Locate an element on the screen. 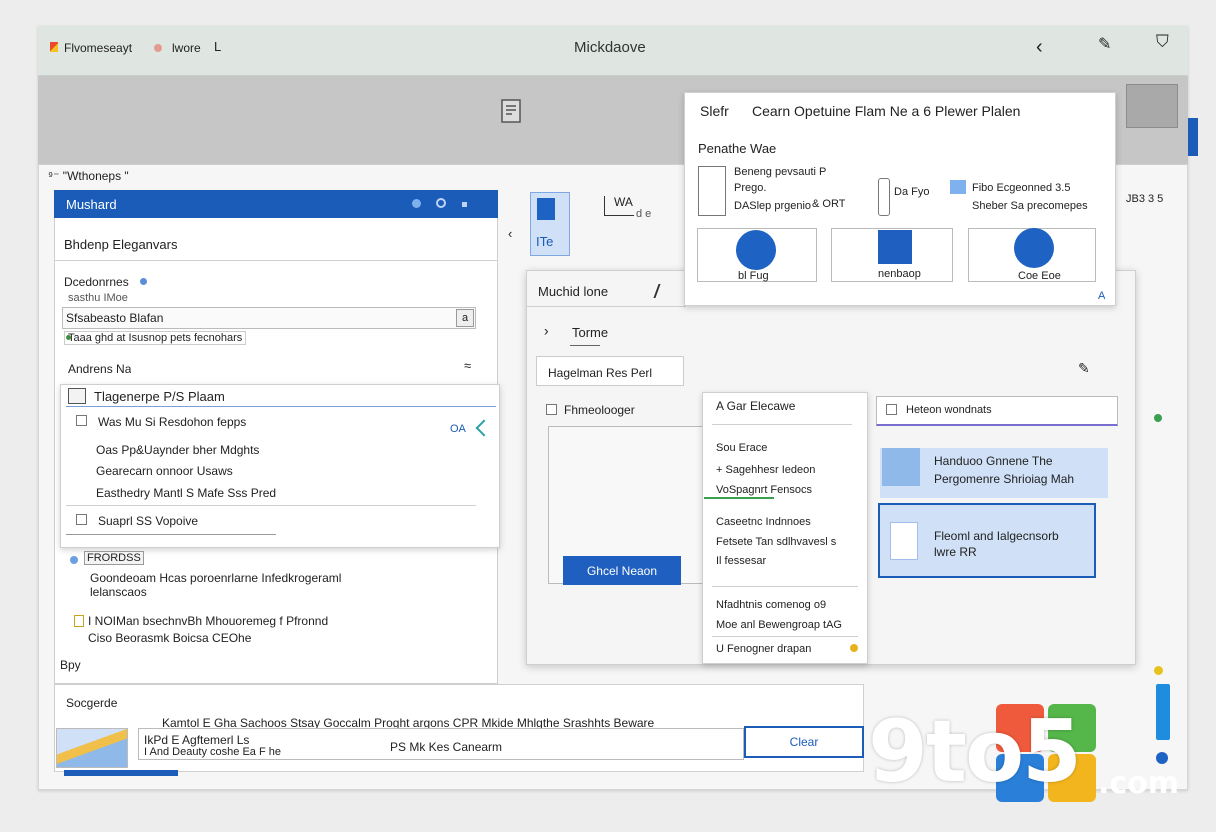 This screenshot has width=1216, height=832. popup-item: Sou Erace is located at coordinates (741, 448).